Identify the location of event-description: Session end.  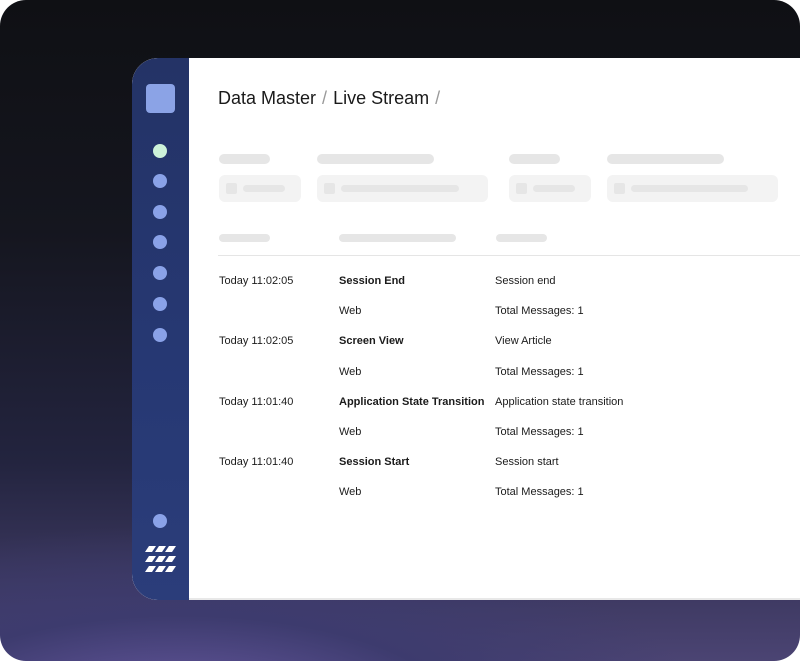
(525, 281).